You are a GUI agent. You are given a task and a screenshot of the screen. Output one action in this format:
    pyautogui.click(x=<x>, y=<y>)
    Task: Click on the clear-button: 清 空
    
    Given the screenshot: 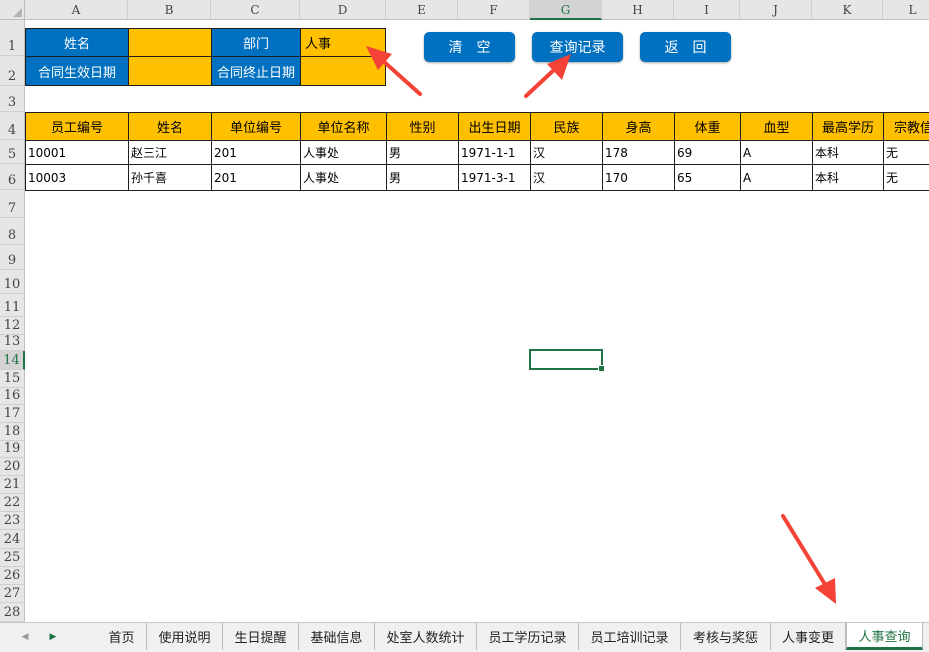 What is the action you would take?
    pyautogui.click(x=469, y=47)
    